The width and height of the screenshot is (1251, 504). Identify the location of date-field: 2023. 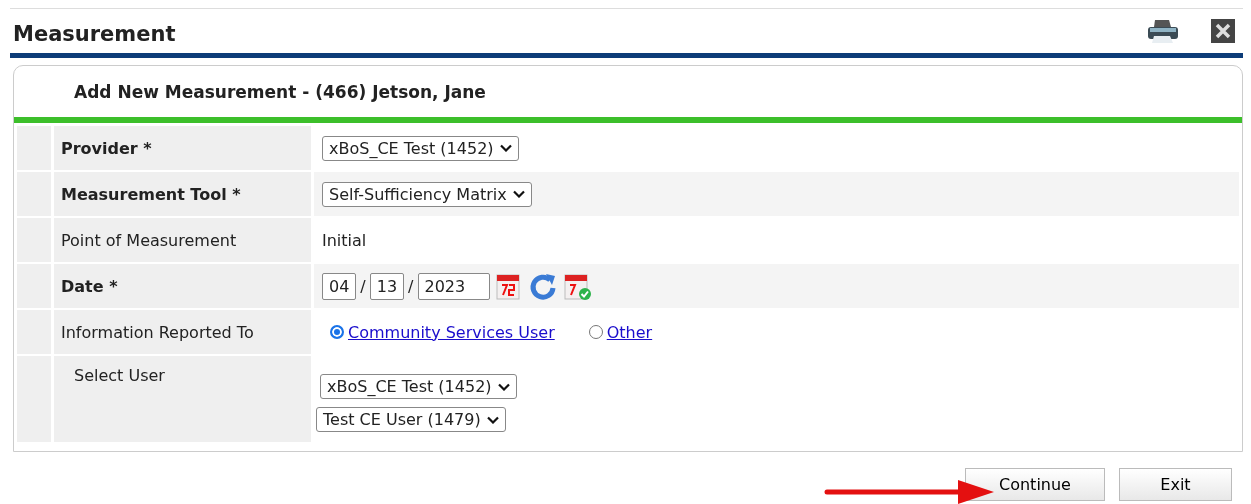
(454, 286).